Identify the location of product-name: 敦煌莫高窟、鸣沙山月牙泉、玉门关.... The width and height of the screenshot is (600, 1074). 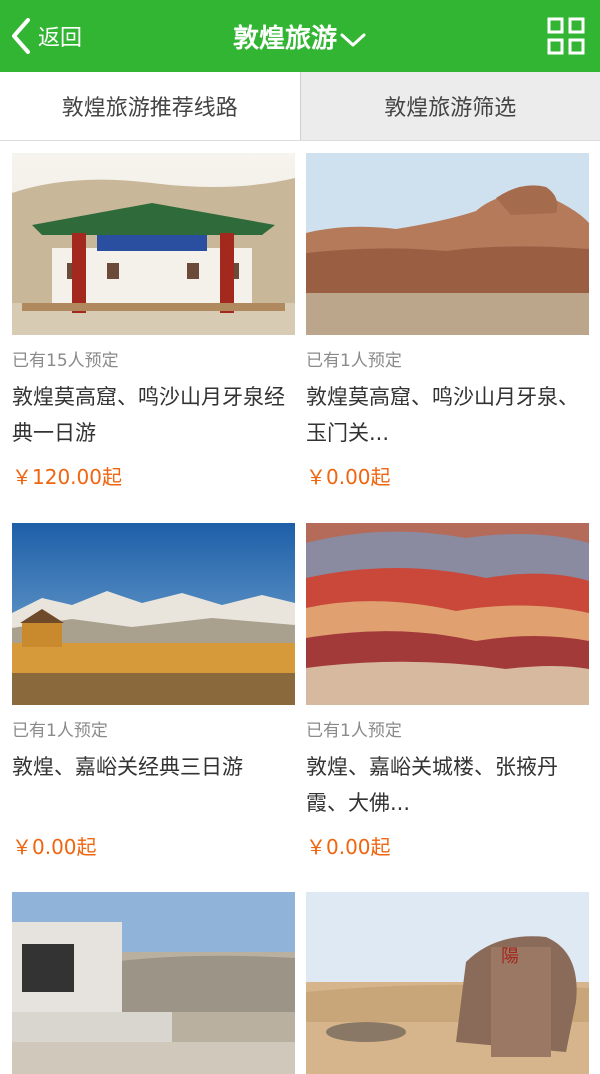
(447, 415).